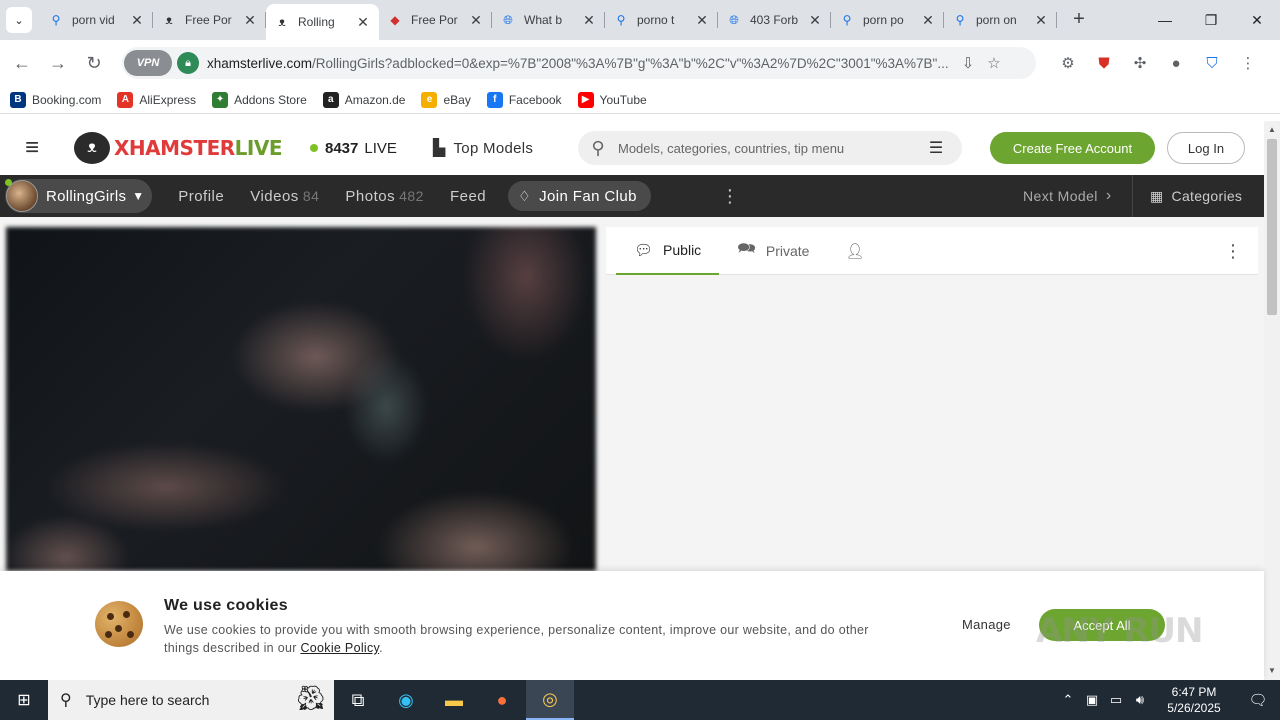 The image size is (1280, 720). I want to click on filter-icon: ☰, so click(936, 148).